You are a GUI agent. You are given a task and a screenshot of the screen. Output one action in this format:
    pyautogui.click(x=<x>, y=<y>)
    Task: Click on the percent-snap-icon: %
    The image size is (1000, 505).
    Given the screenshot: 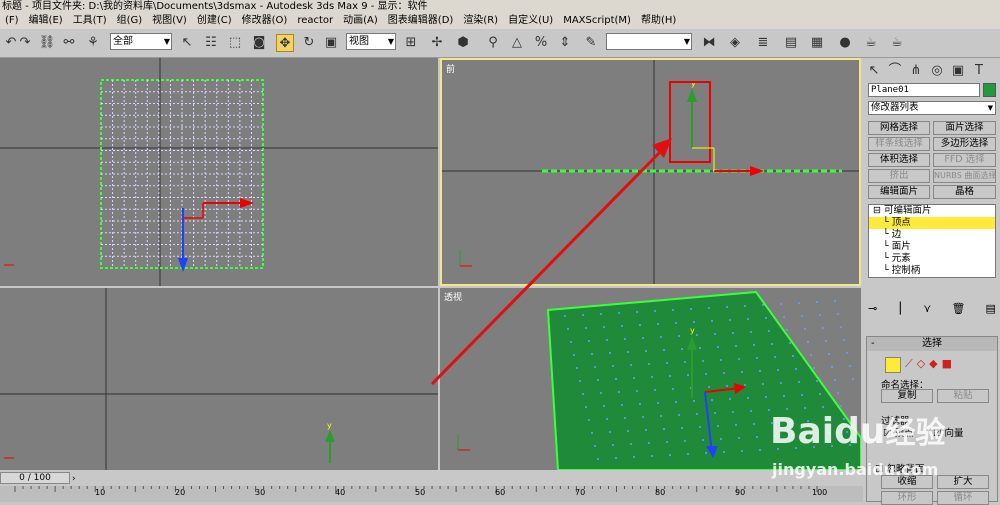 What is the action you would take?
    pyautogui.click(x=541, y=43)
    